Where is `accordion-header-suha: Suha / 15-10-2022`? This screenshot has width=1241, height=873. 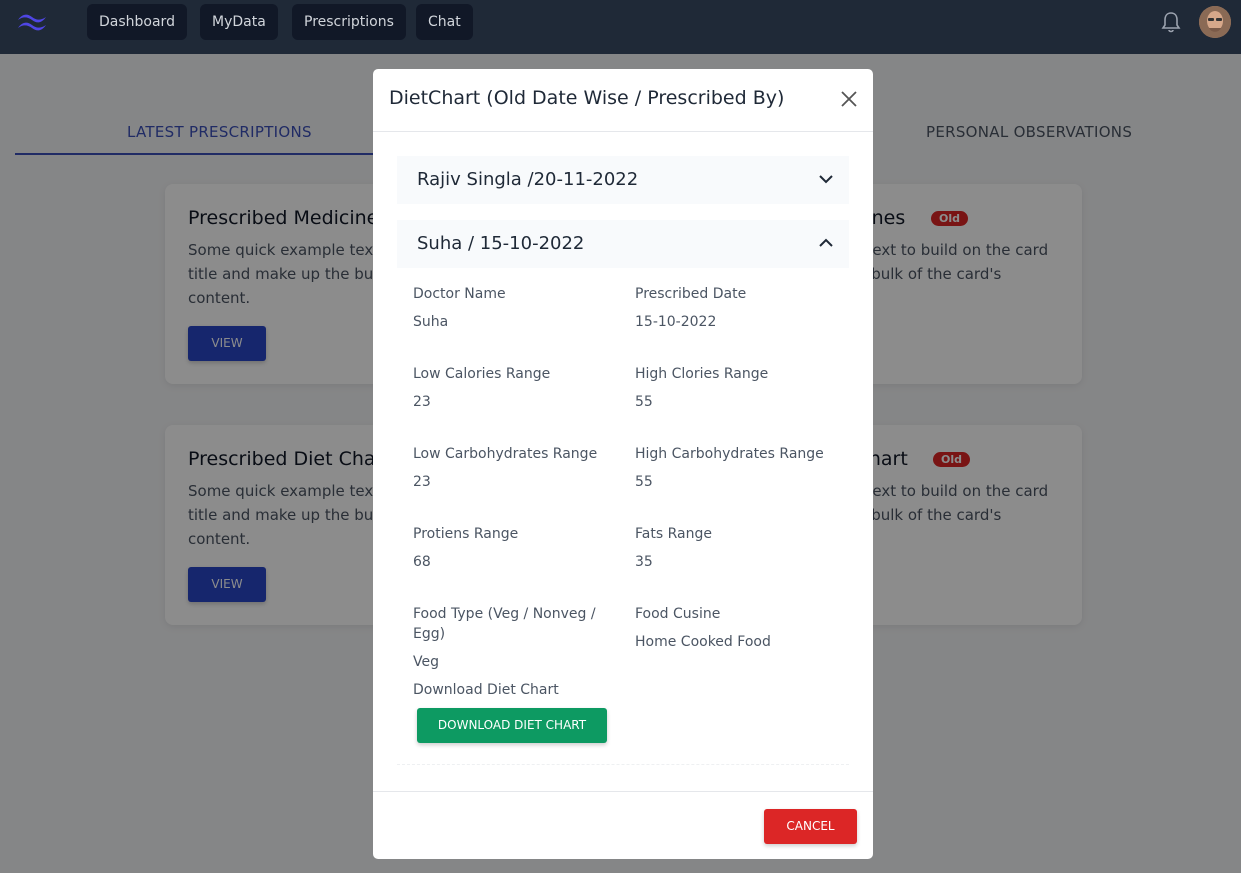 accordion-header-suha: Suha / 15-10-2022 is located at coordinates (623, 244).